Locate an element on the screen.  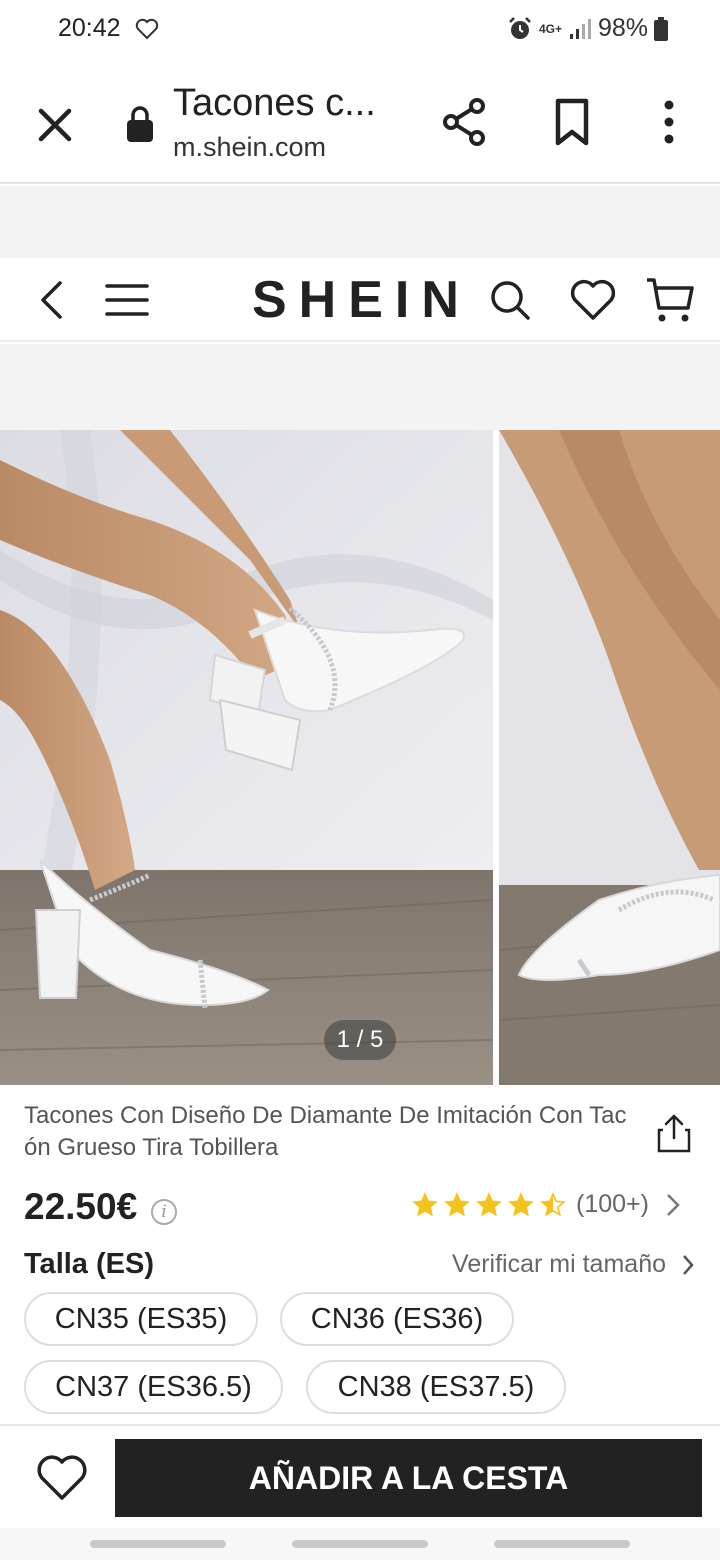
size-guide-label: Verificar mi tamaño is located at coordinates (559, 1264).